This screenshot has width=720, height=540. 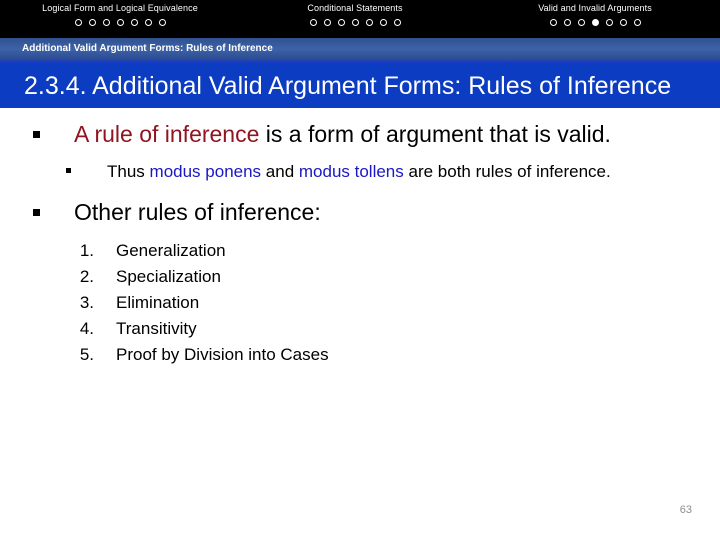 I want to click on list-item-label: Generalization, so click(x=171, y=250).